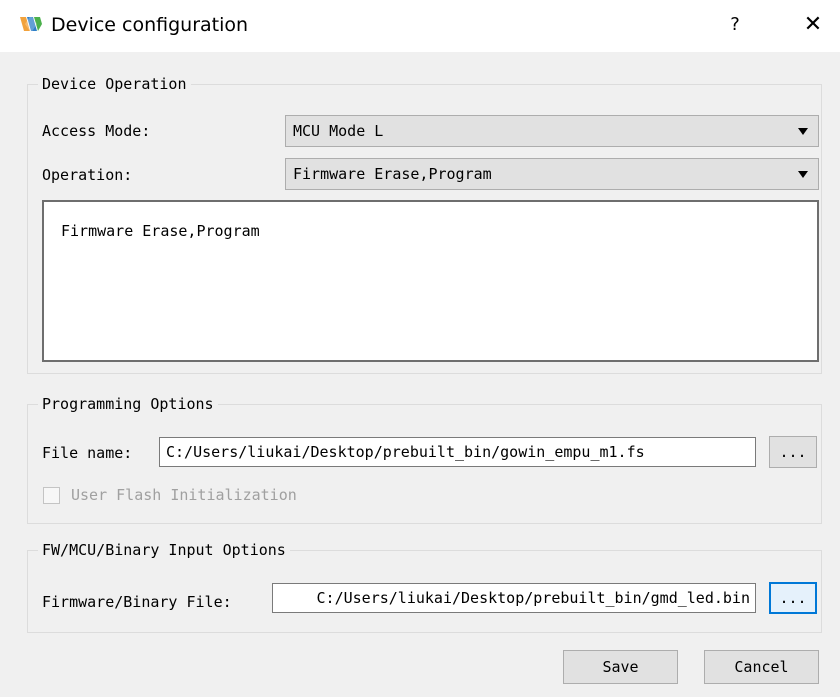 This screenshot has height=697, width=840. What do you see at coordinates (735, 25) in the screenshot?
I see `help-button: ?` at bounding box center [735, 25].